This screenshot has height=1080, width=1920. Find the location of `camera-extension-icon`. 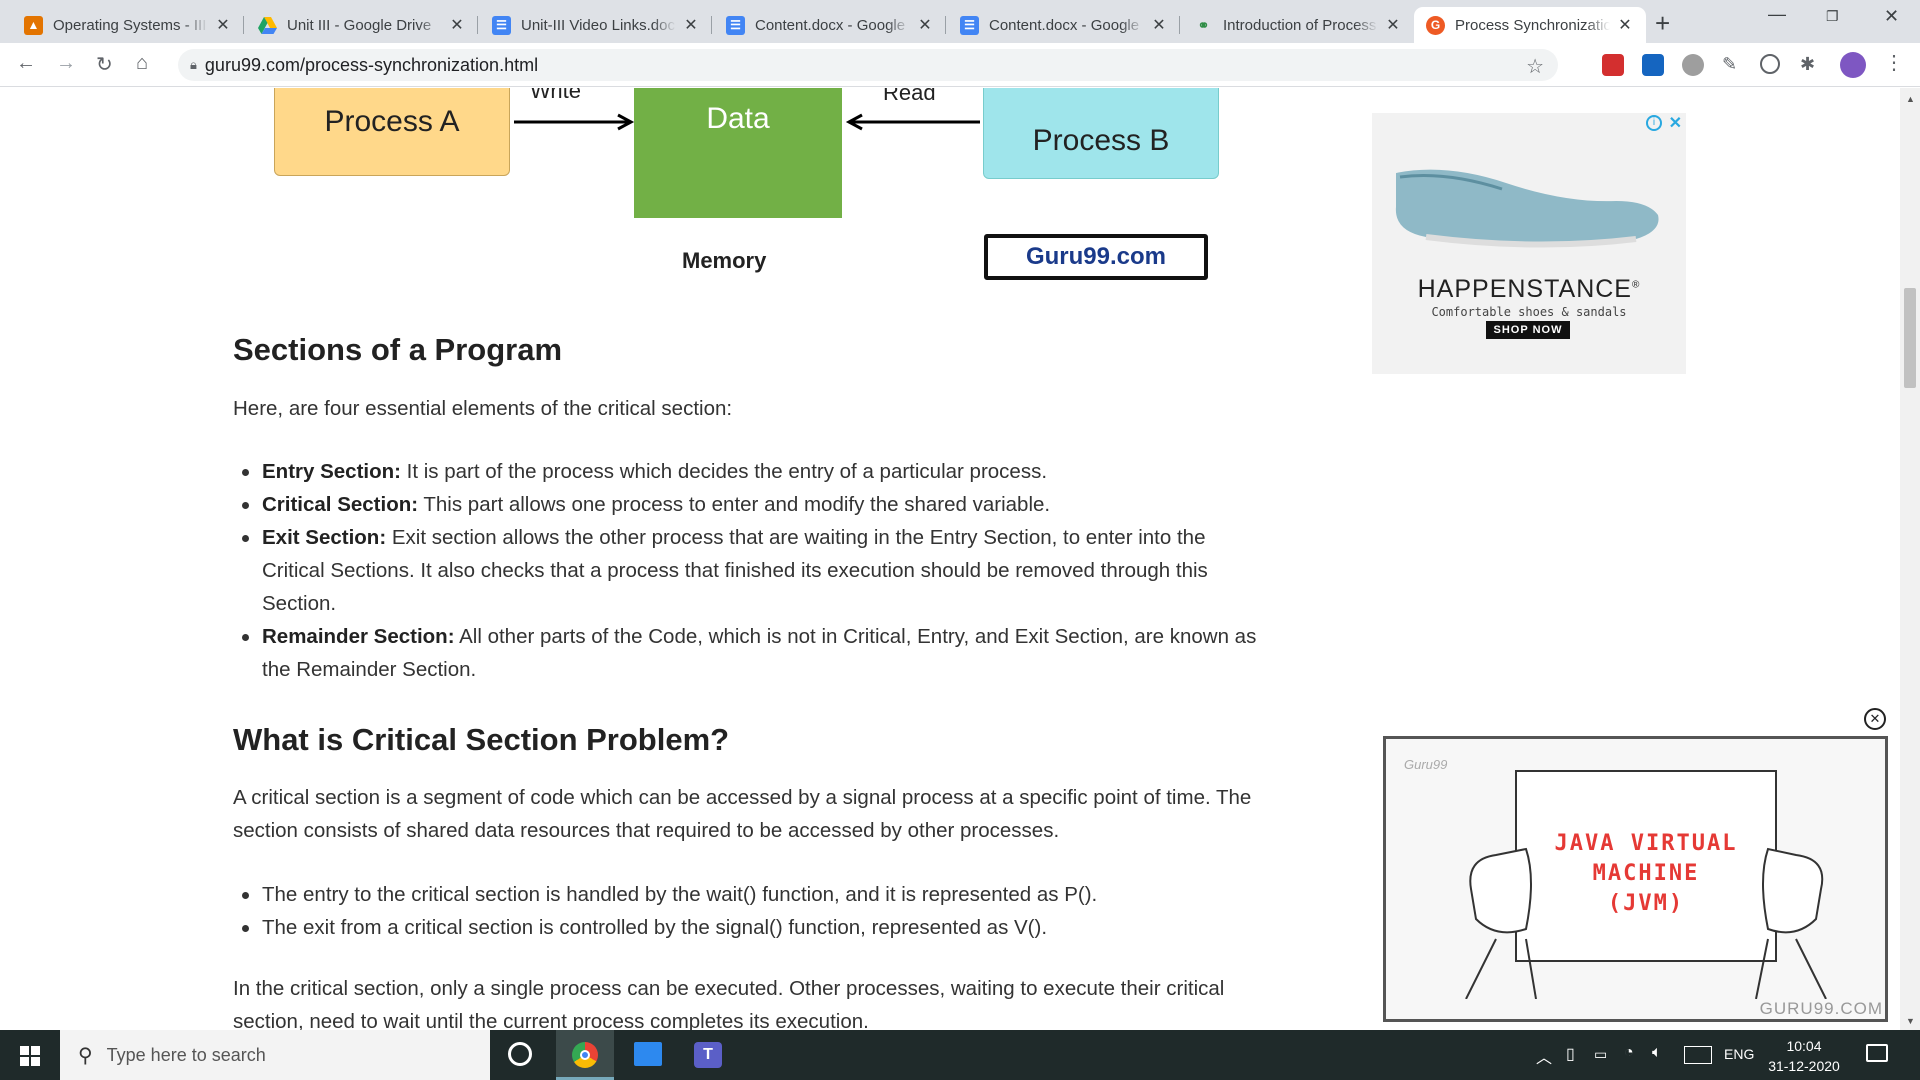

camera-extension-icon is located at coordinates (1693, 65).